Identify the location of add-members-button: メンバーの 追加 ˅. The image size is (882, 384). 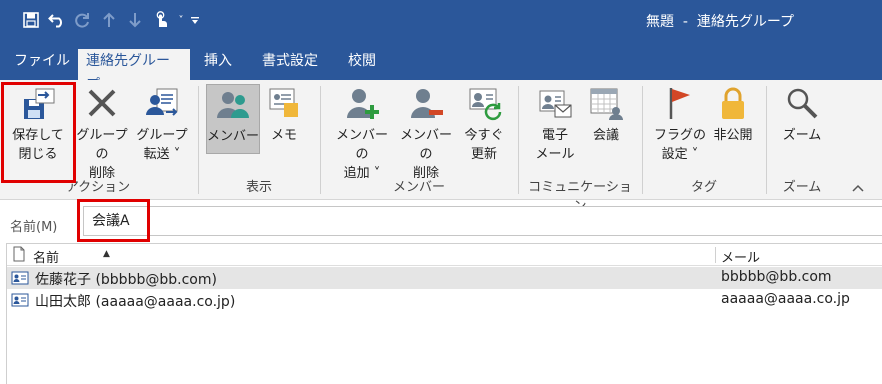
(362, 133).